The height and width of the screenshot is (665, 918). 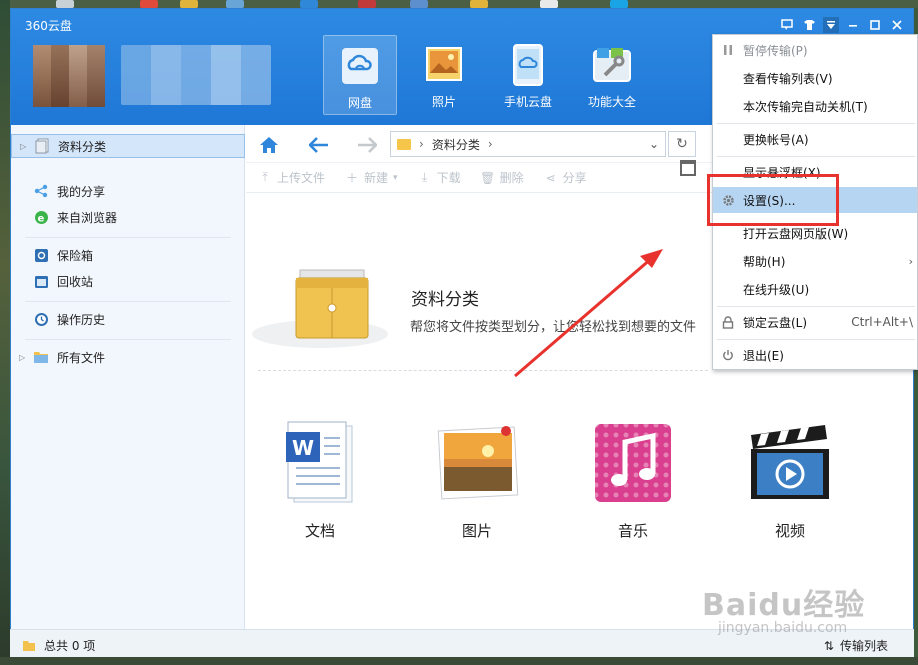 What do you see at coordinates (404, 144) in the screenshot?
I see `folder-icon` at bounding box center [404, 144].